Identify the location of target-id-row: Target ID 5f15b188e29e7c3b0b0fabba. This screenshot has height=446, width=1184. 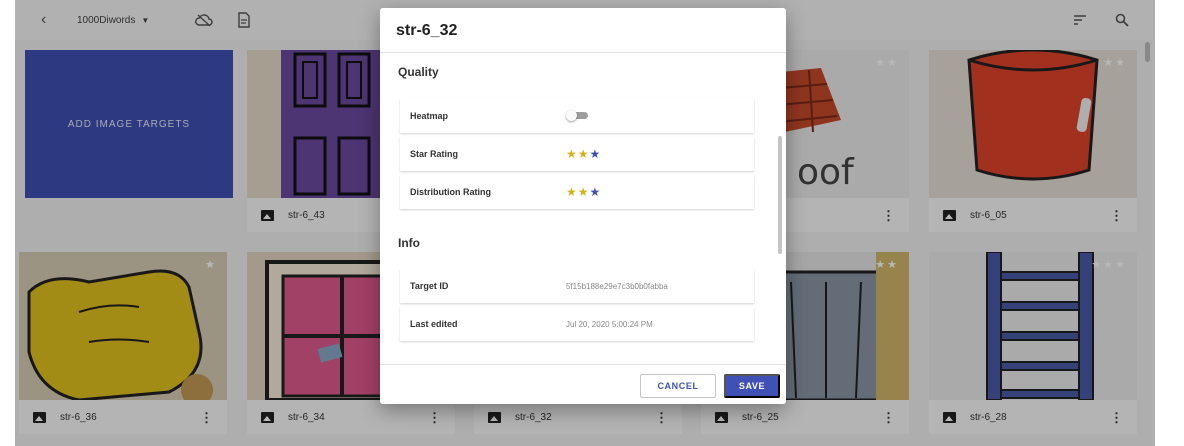
(577, 286).